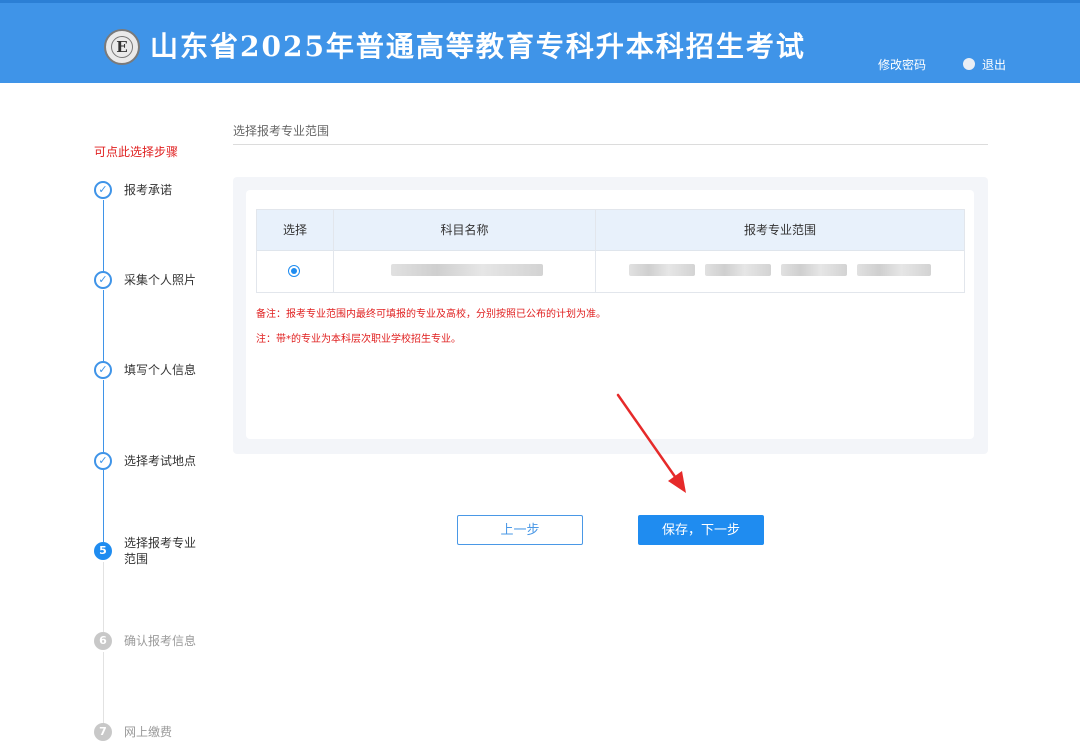 Image resolution: width=1080 pixels, height=754 pixels. Describe the element at coordinates (467, 270) in the screenshot. I see `redacted-subject-name` at that location.